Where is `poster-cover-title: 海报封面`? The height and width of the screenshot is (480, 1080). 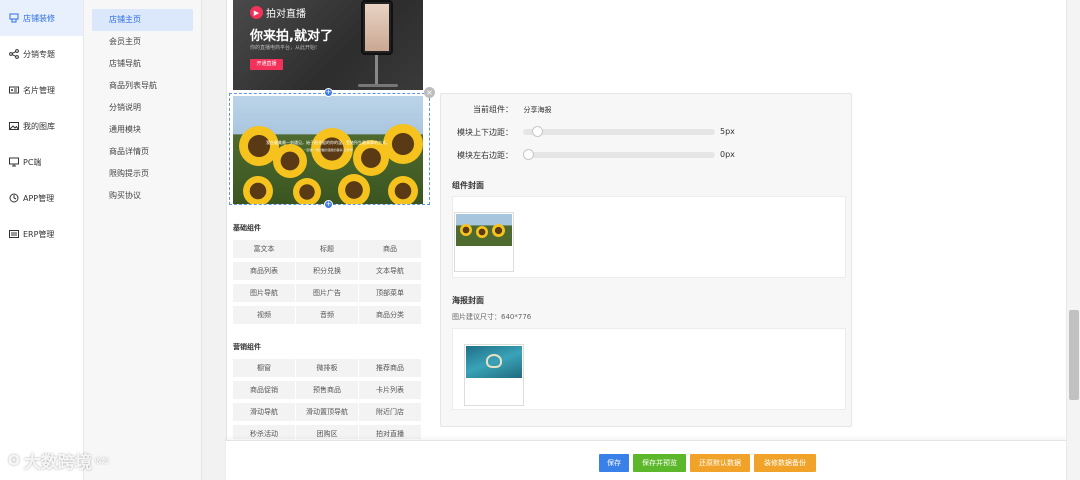
poster-cover-title: 海报封面 is located at coordinates (468, 300).